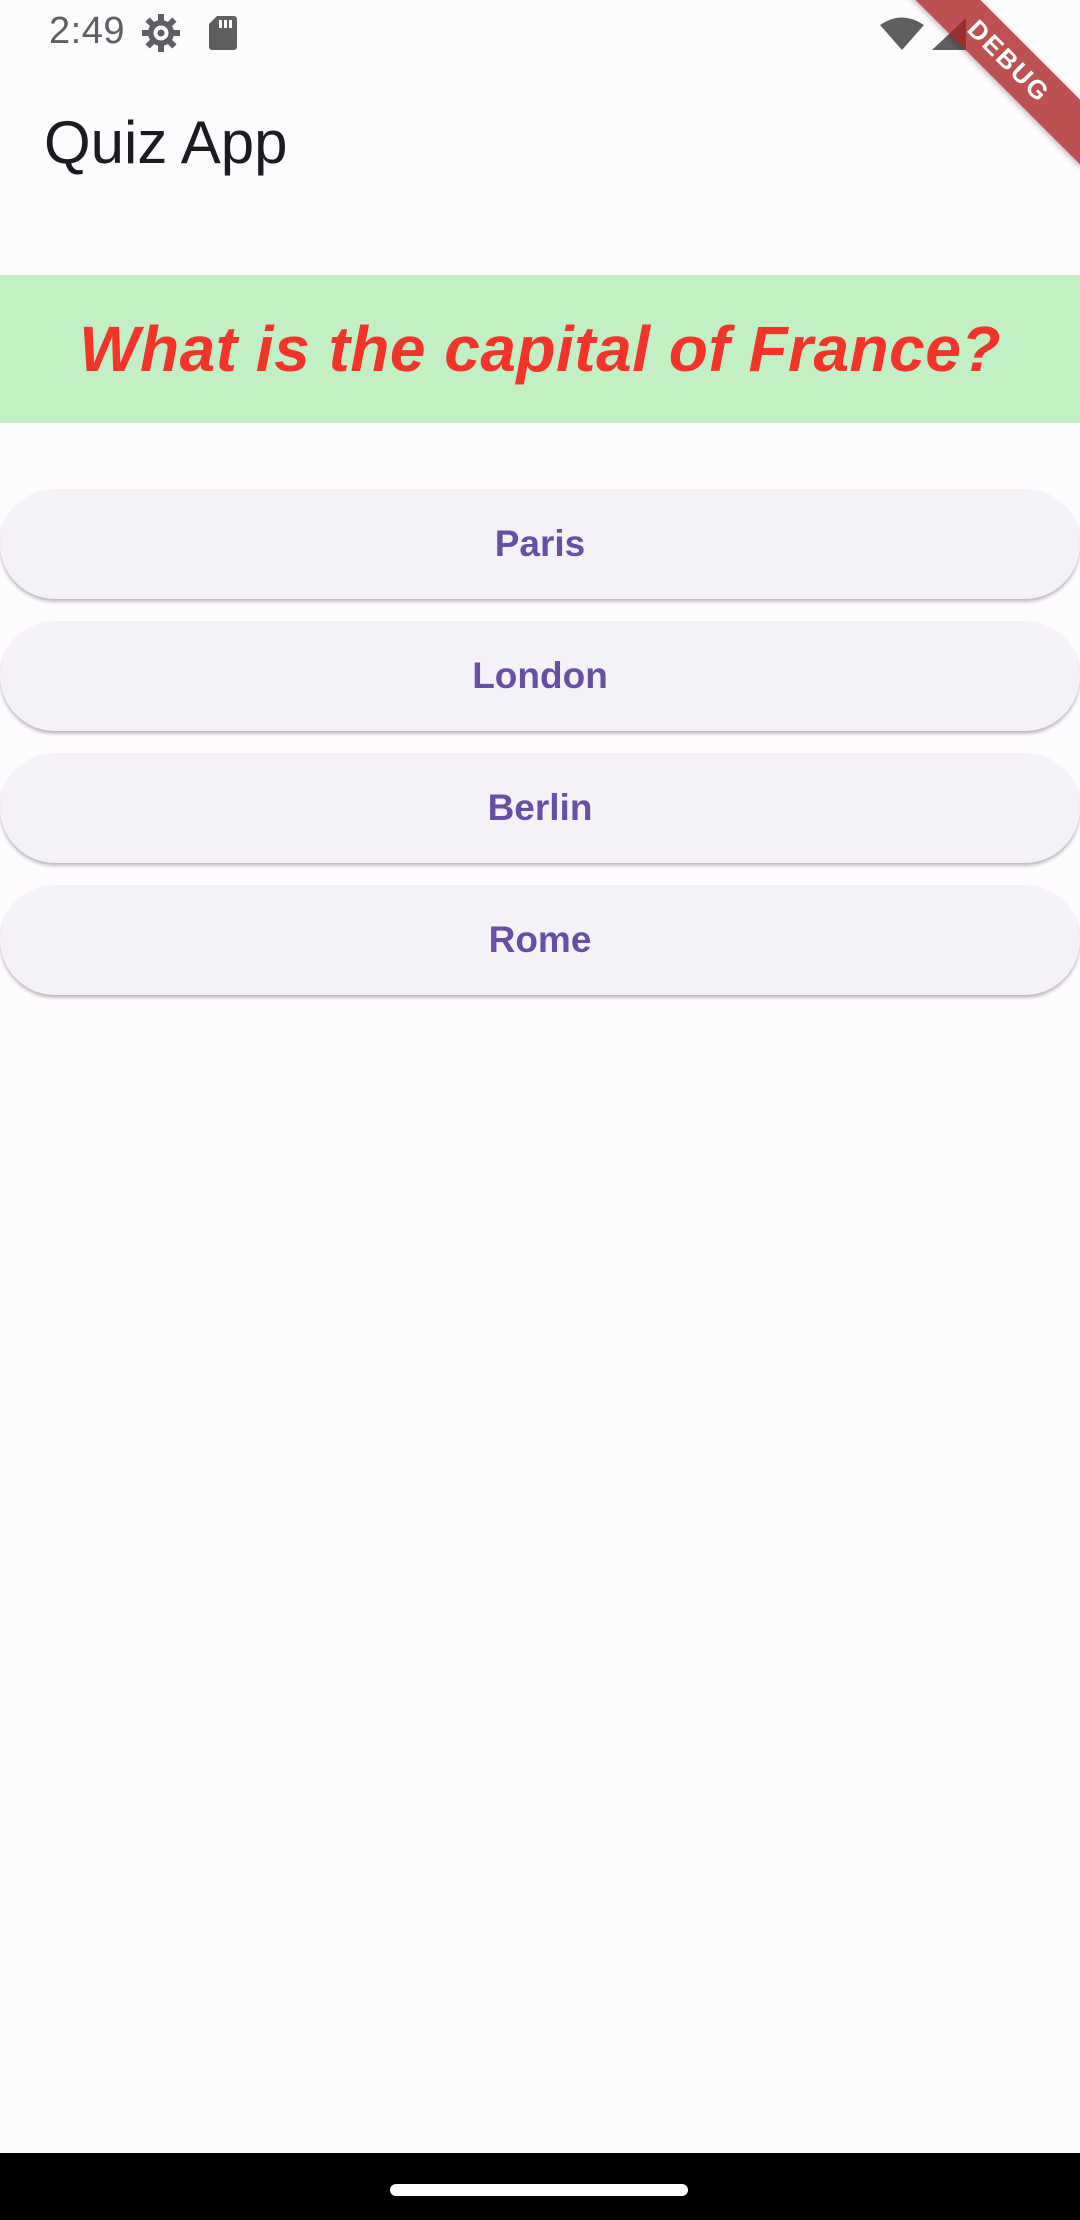 This screenshot has height=2220, width=1080. What do you see at coordinates (87, 31) in the screenshot?
I see `status-time: 2:49` at bounding box center [87, 31].